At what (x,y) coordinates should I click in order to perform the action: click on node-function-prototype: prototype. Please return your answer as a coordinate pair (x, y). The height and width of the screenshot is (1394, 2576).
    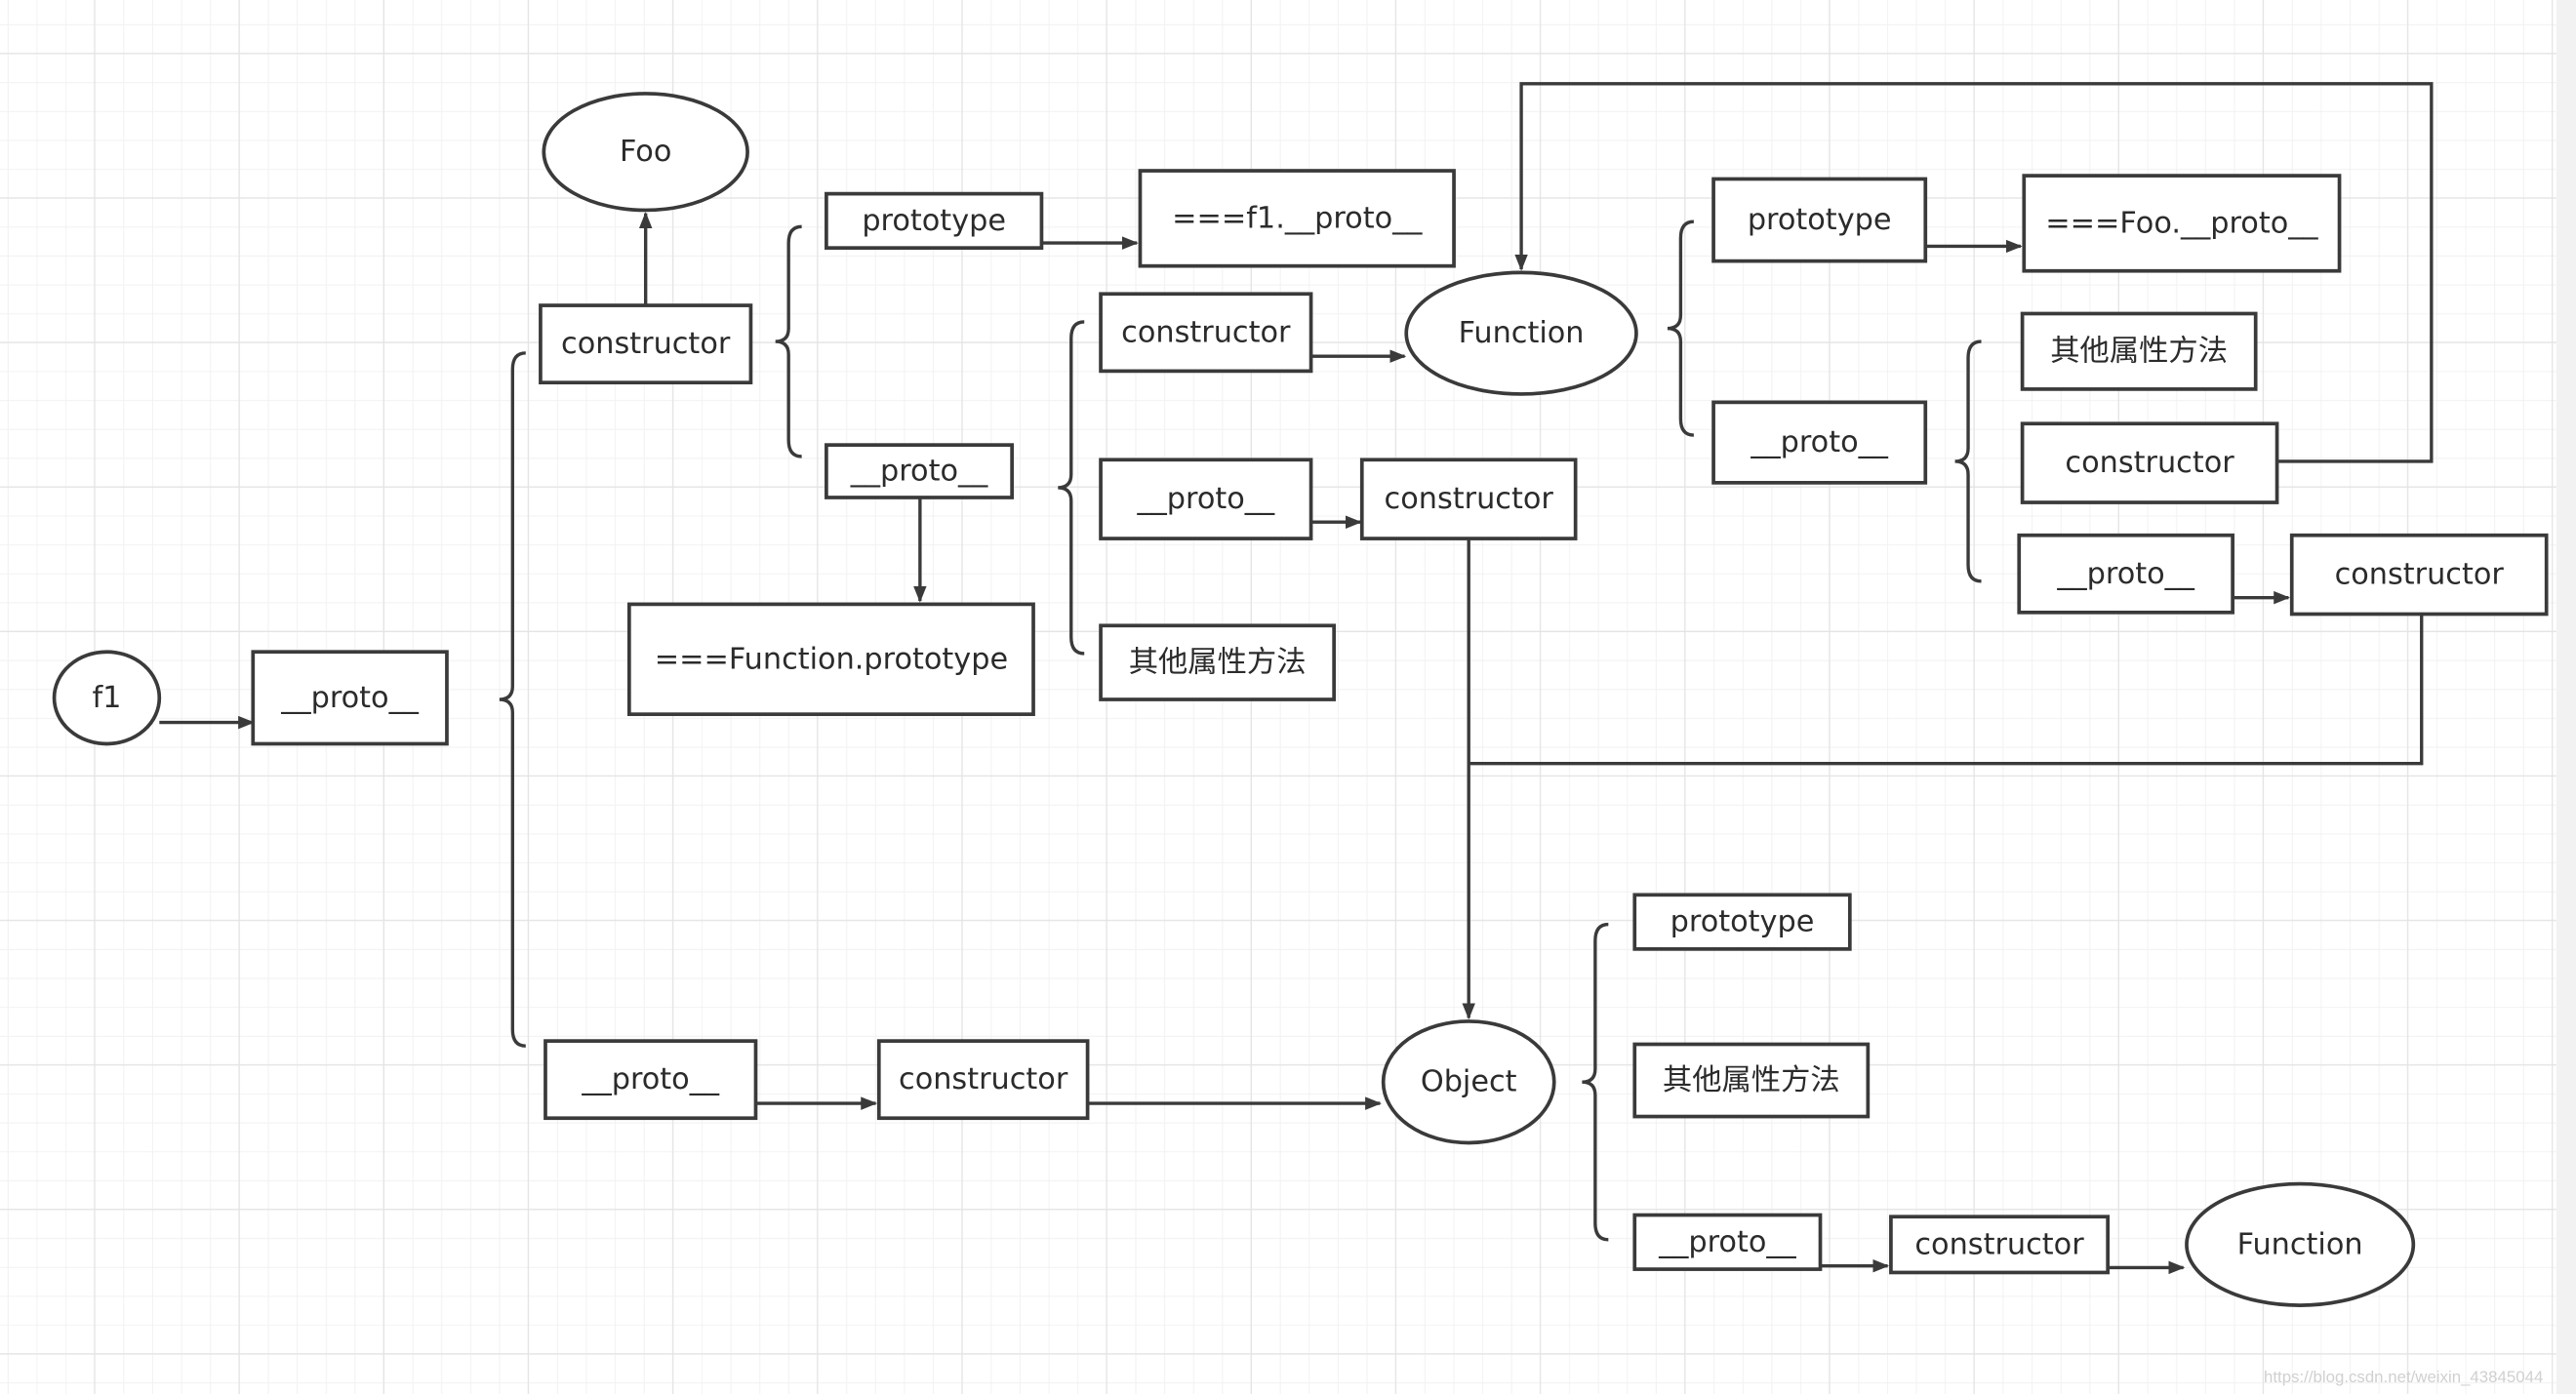
    Looking at the image, I should click on (1819, 220).